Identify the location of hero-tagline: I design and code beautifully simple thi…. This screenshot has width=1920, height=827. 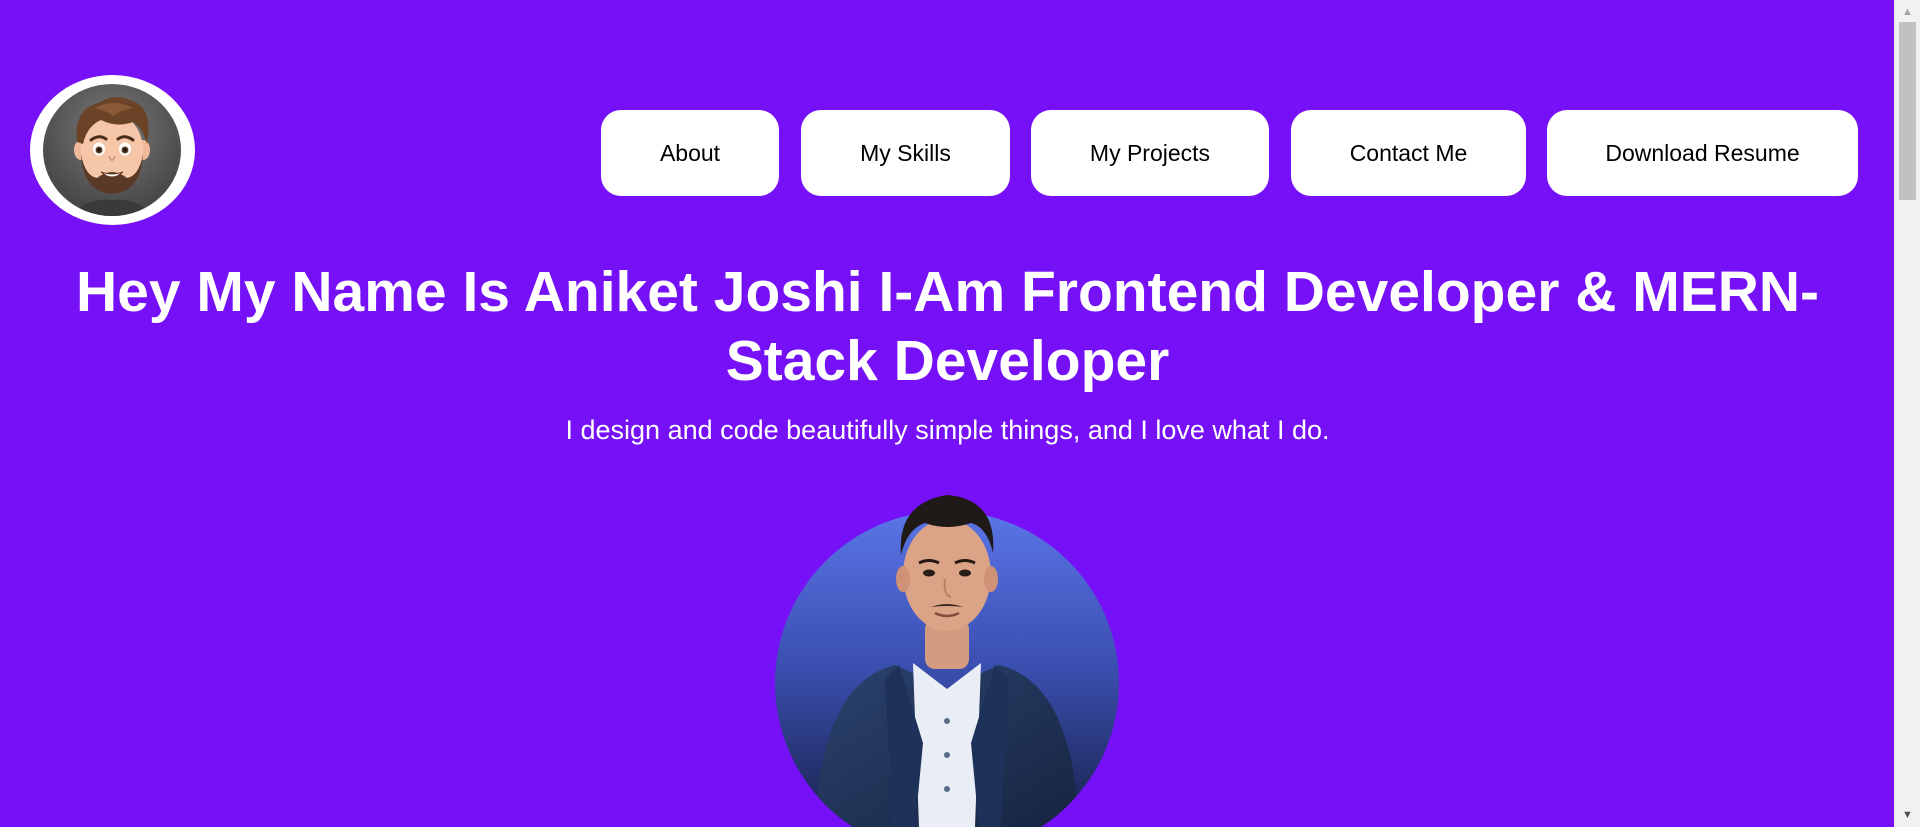
(947, 430).